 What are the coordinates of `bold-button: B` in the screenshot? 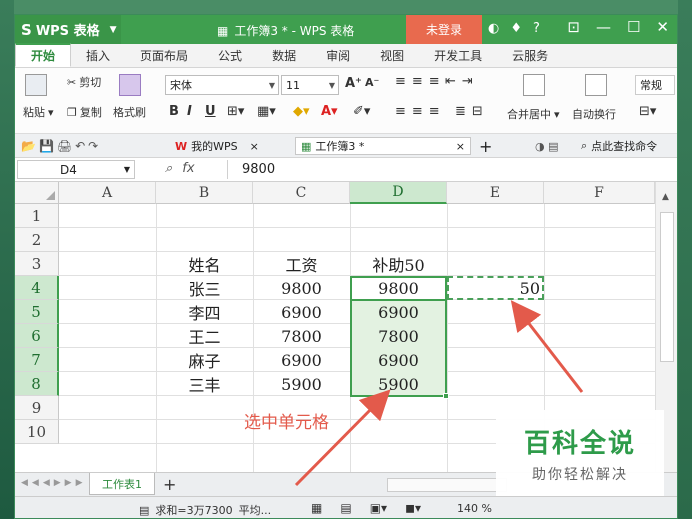 It's located at (174, 111).